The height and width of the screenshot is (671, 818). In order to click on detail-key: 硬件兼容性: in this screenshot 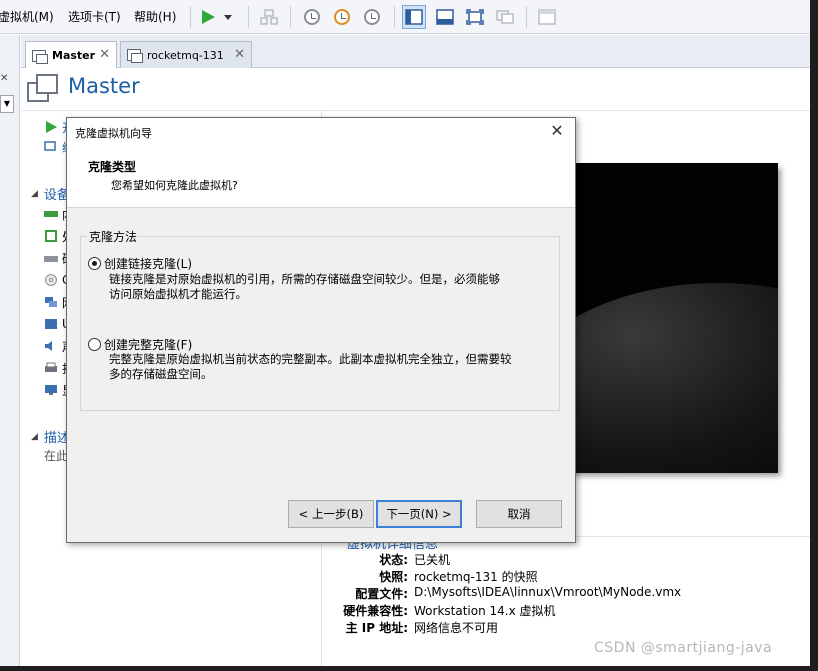, I will do `click(375, 611)`.